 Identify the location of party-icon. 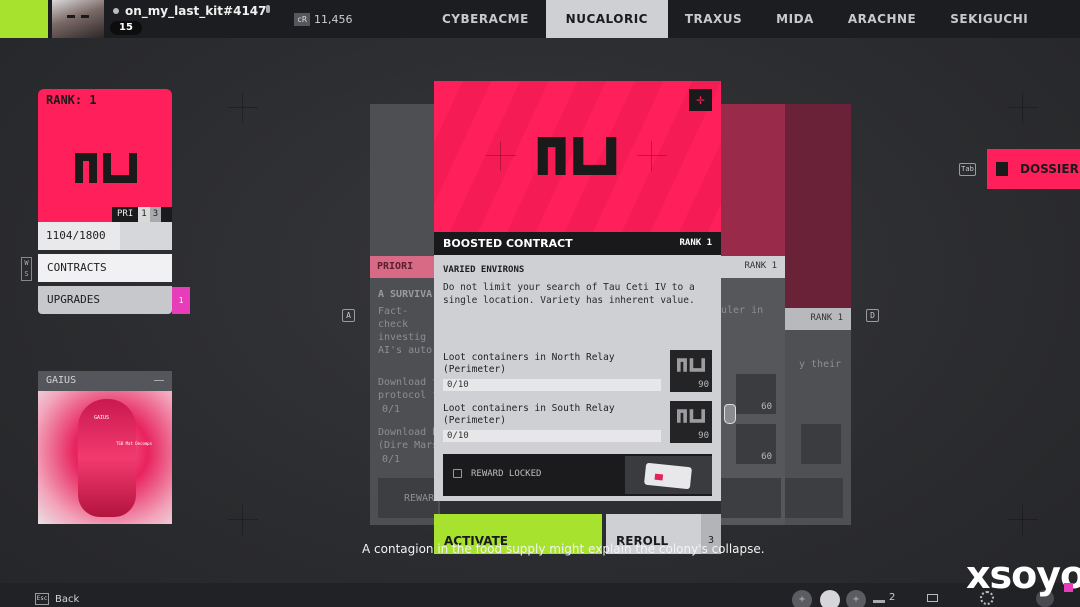
(830, 598).